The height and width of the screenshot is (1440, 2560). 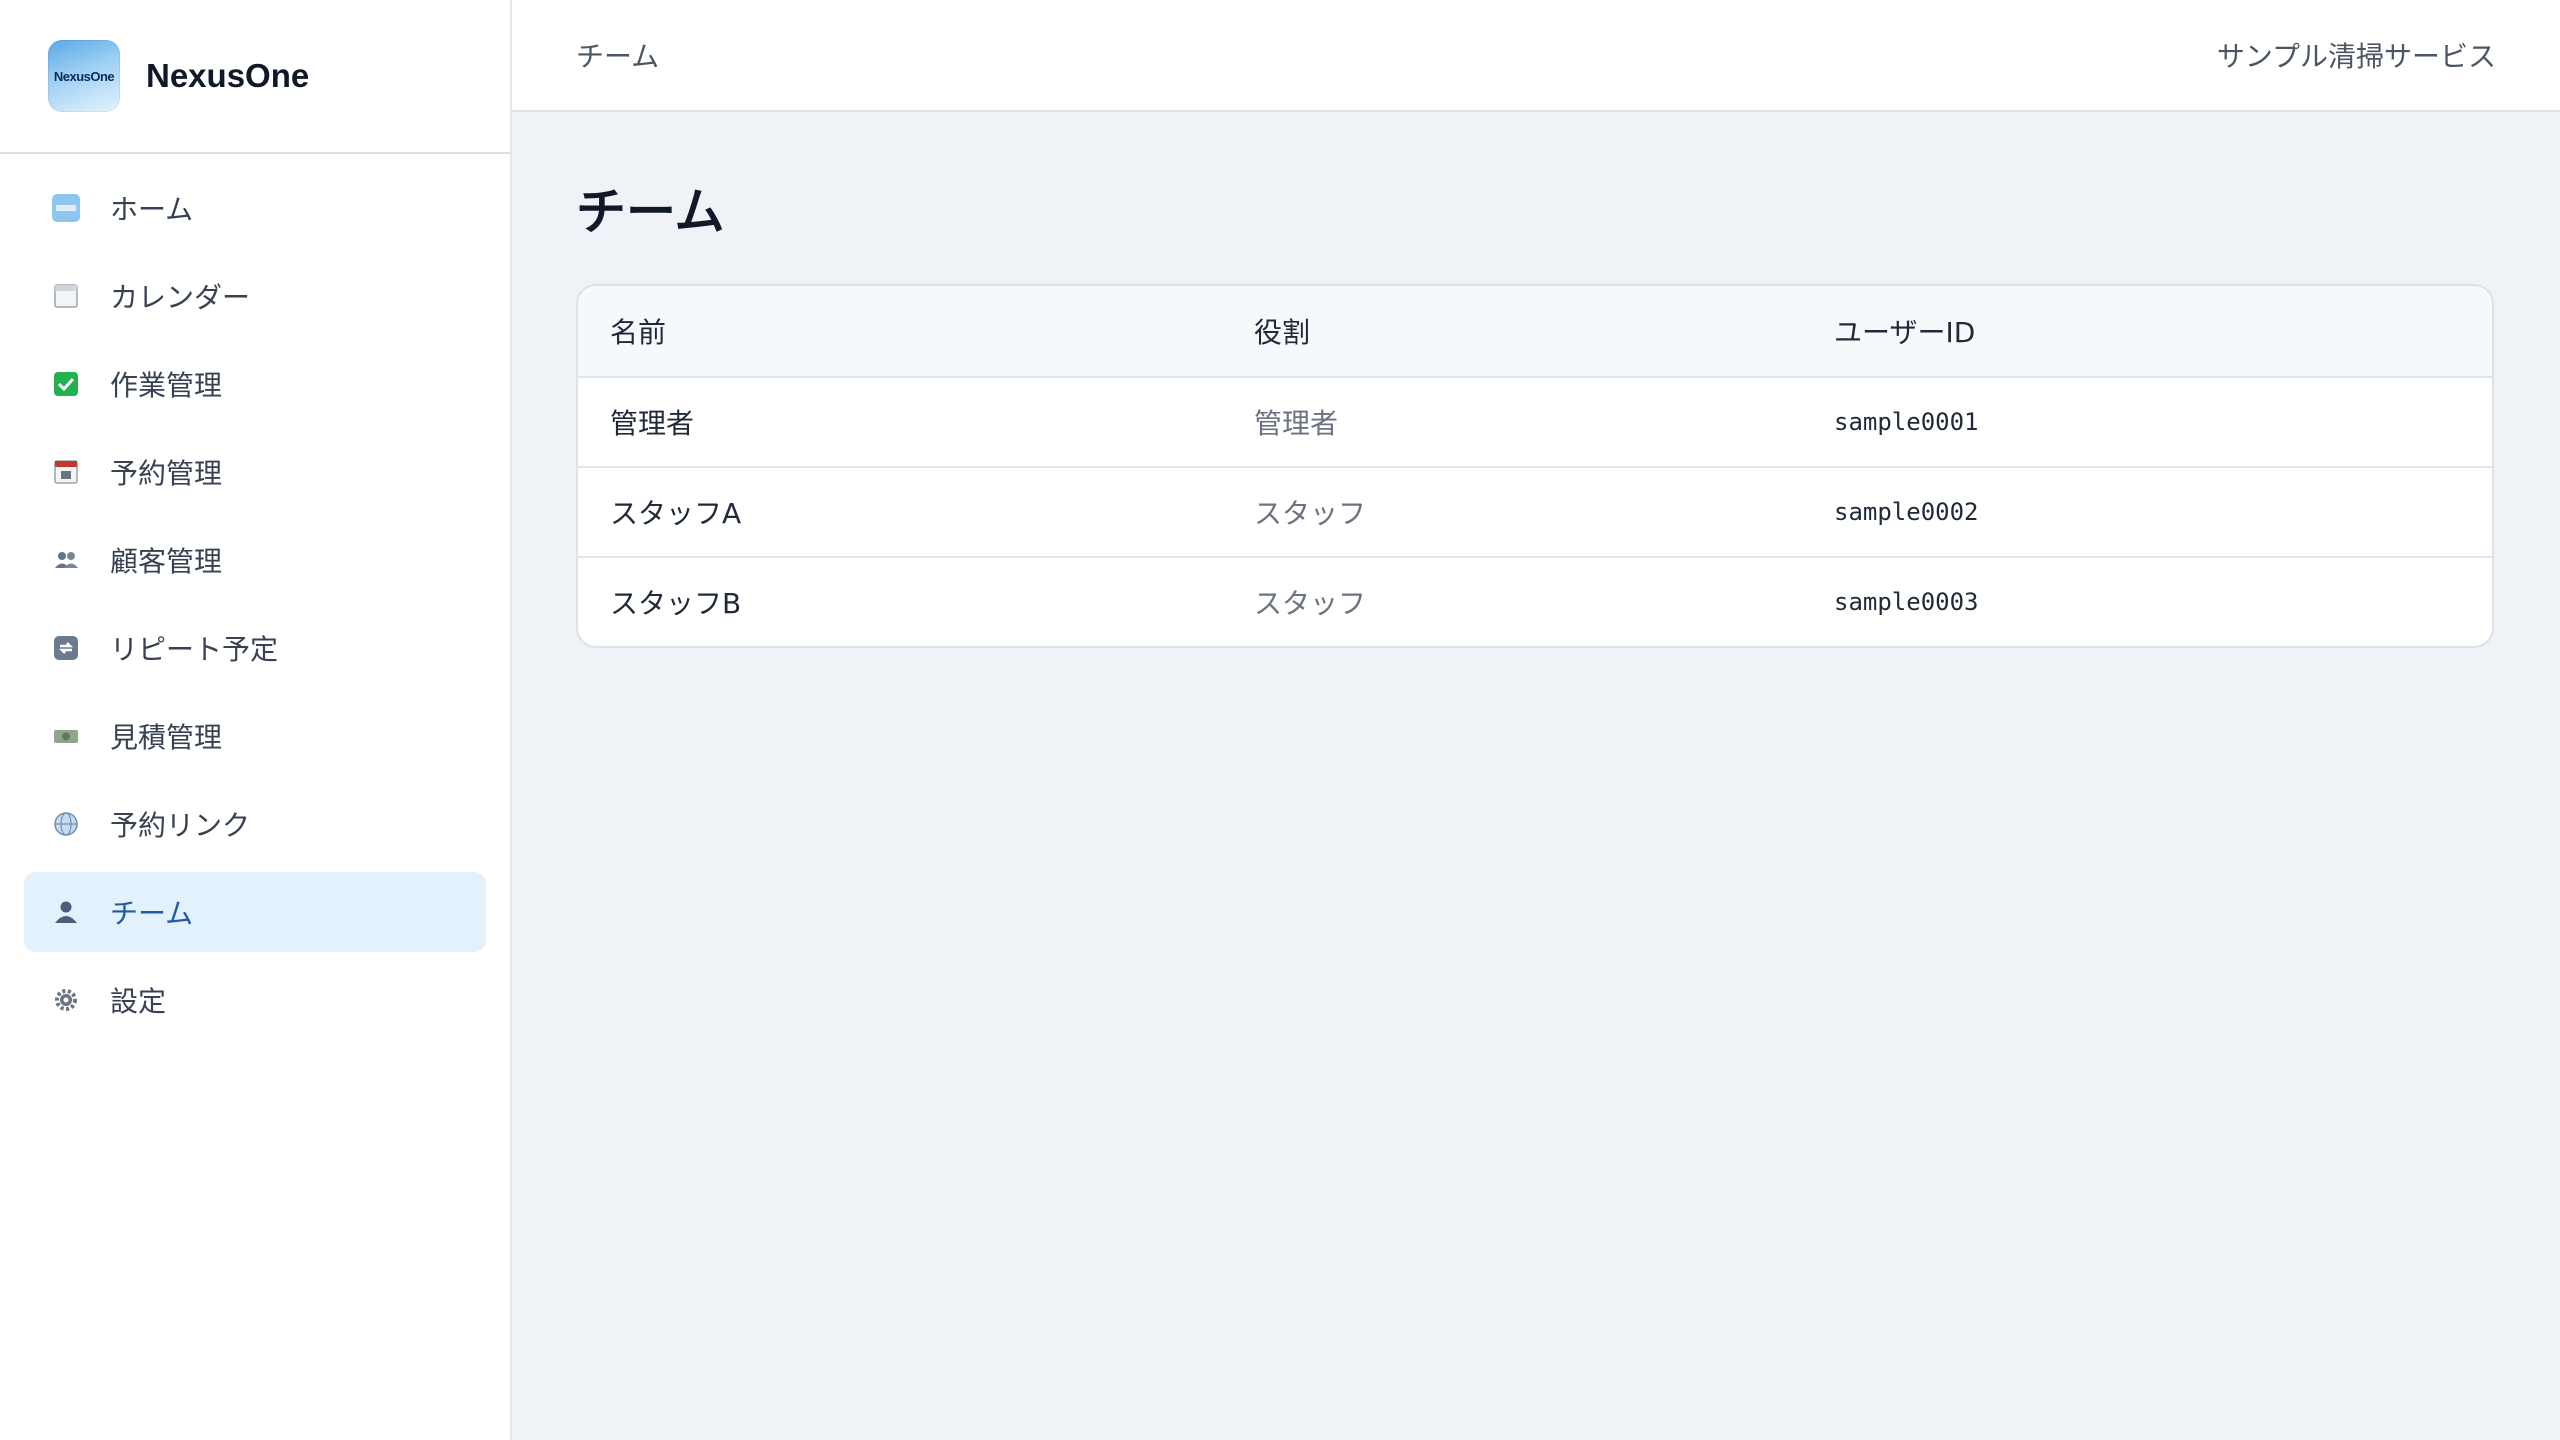 I want to click on person-icon, so click(x=66, y=912).